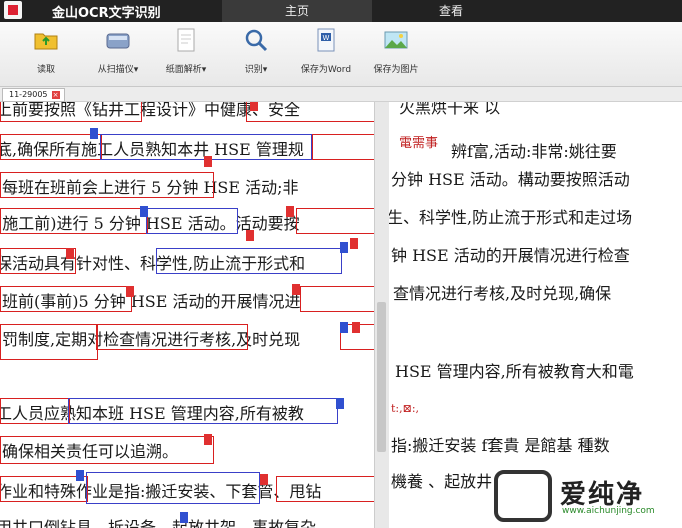  Describe the element at coordinates (118, 50) in the screenshot. I see `scan-button: 从扫描仪▾` at that location.